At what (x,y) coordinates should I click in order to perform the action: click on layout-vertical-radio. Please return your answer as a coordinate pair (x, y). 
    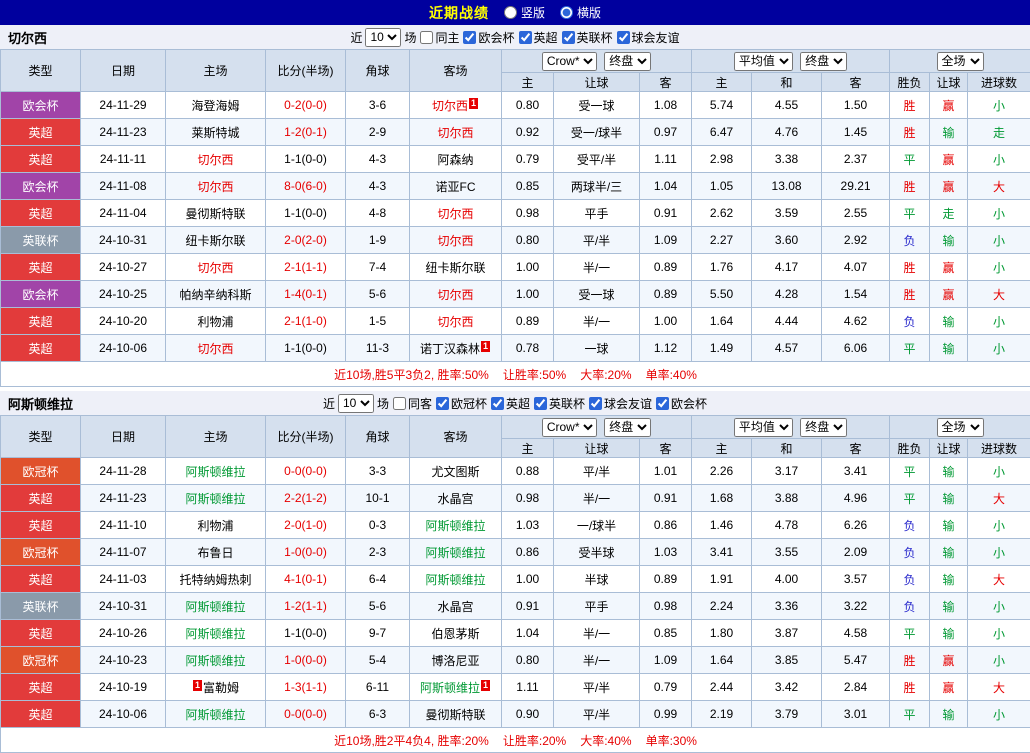
    Looking at the image, I should click on (510, 12).